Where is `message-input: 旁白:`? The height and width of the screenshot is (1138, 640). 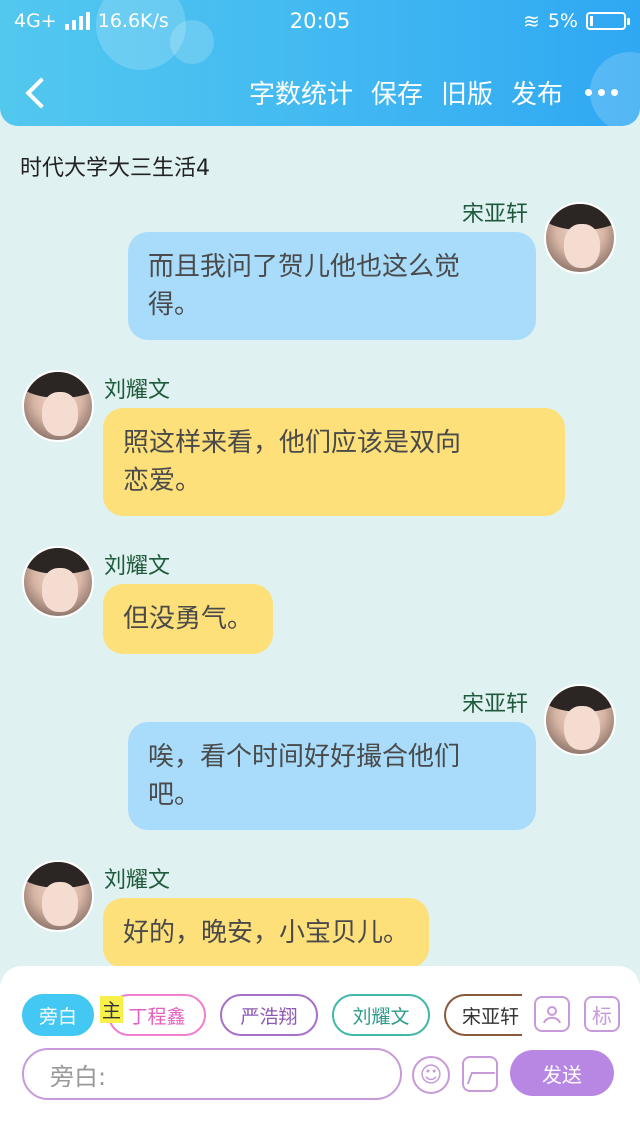
message-input: 旁白: is located at coordinates (212, 1074).